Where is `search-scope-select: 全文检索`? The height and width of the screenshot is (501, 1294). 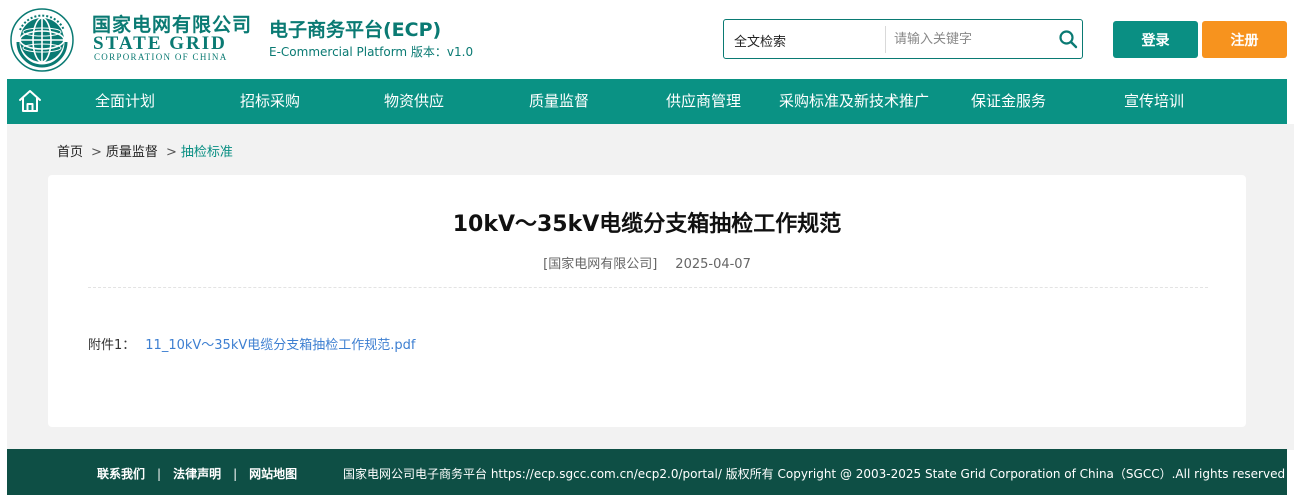
search-scope-select: 全文检索 is located at coordinates (760, 40).